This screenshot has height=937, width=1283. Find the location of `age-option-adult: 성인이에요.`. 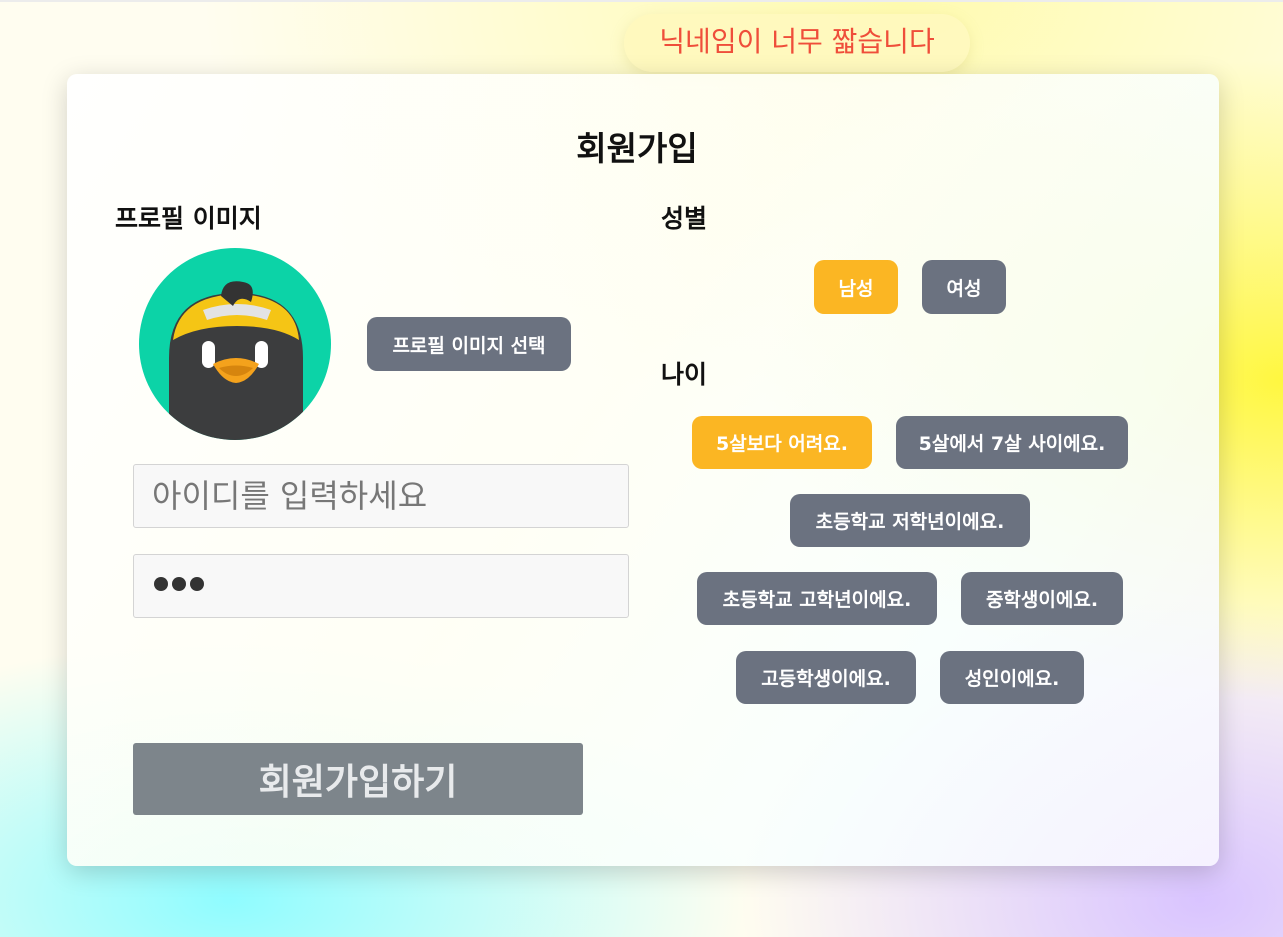

age-option-adult: 성인이에요. is located at coordinates (1012, 677).